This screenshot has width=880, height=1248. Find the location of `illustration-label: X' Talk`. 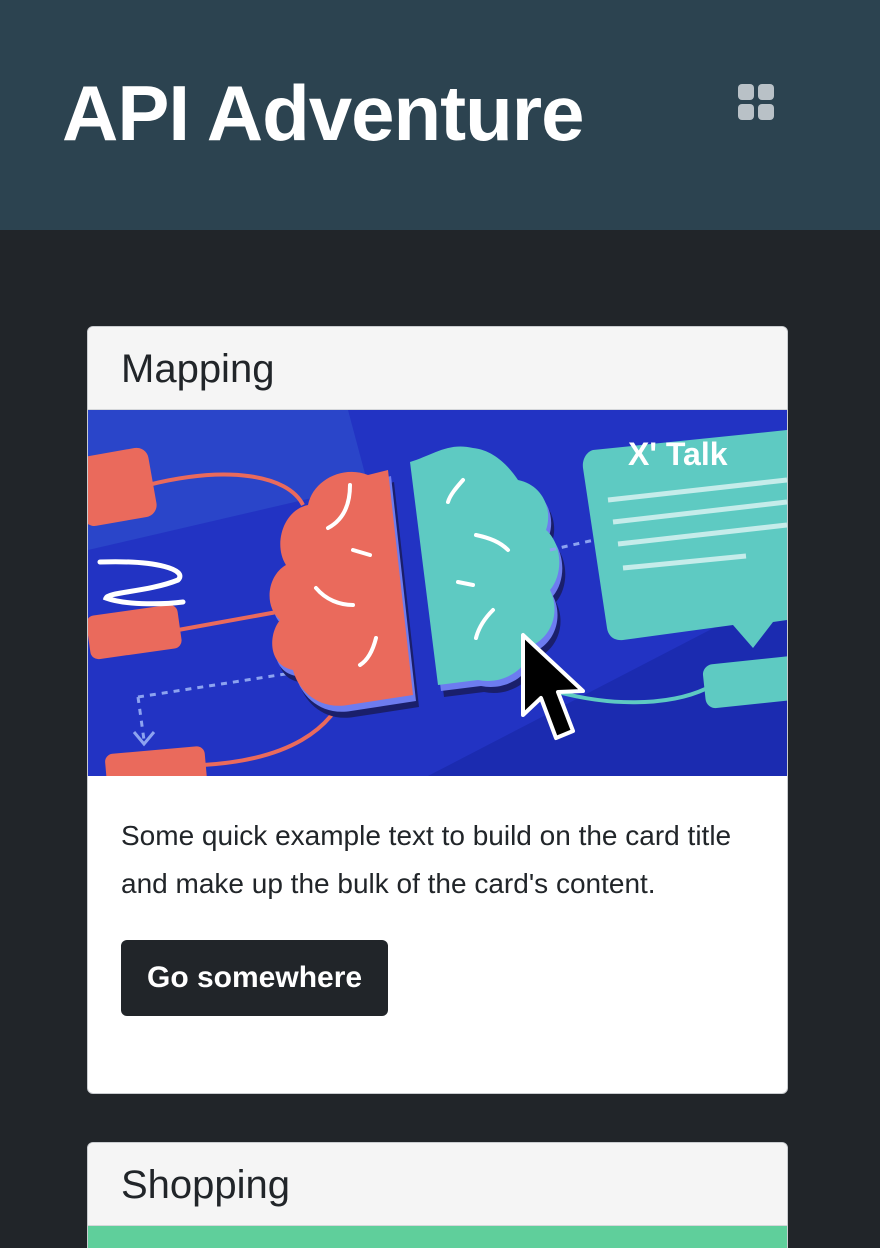

illustration-label: X' Talk is located at coordinates (678, 454).